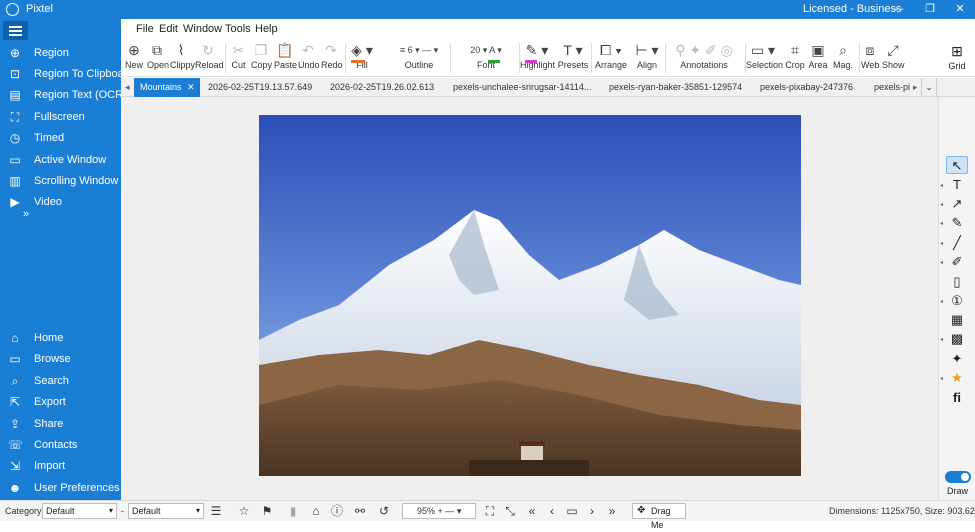  What do you see at coordinates (79, 511) in the screenshot?
I see `category-select: Default ▾` at bounding box center [79, 511].